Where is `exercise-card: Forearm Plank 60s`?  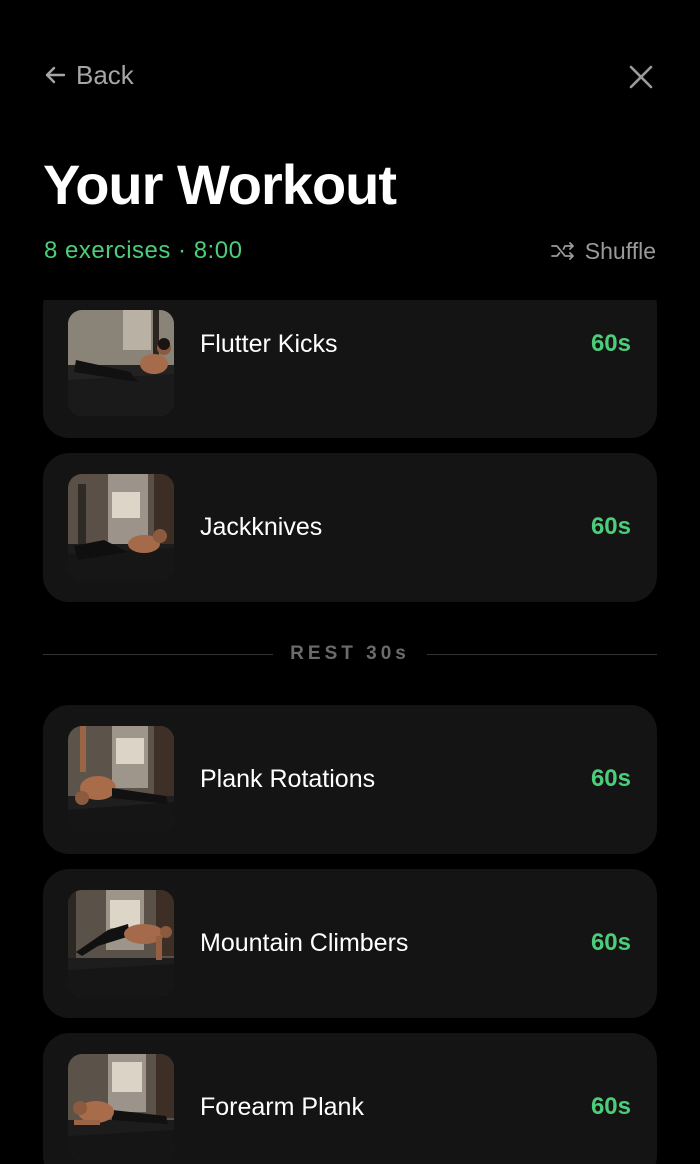
exercise-card: Forearm Plank 60s is located at coordinates (350, 1098).